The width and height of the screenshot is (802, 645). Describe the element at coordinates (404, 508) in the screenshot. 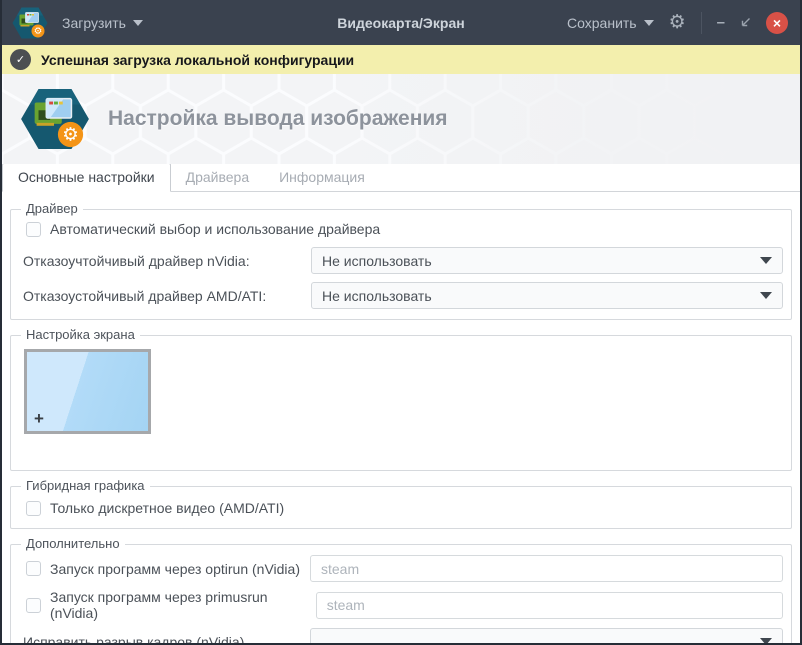

I see `discrete-only-checkbox-row: Только дискретное видео (AMD/ATI)` at that location.